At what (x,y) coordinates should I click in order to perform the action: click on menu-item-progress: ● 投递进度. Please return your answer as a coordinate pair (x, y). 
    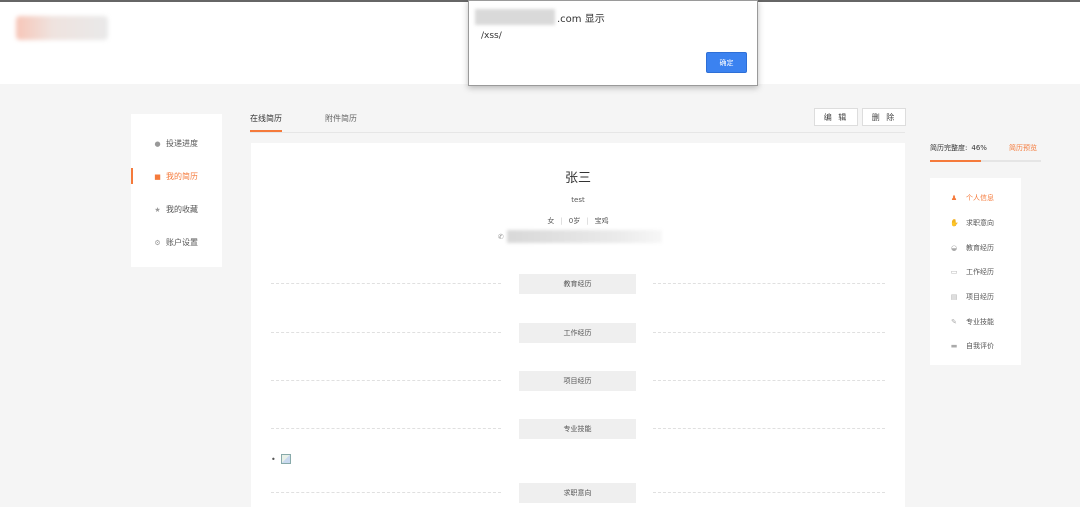
    Looking at the image, I should click on (176, 143).